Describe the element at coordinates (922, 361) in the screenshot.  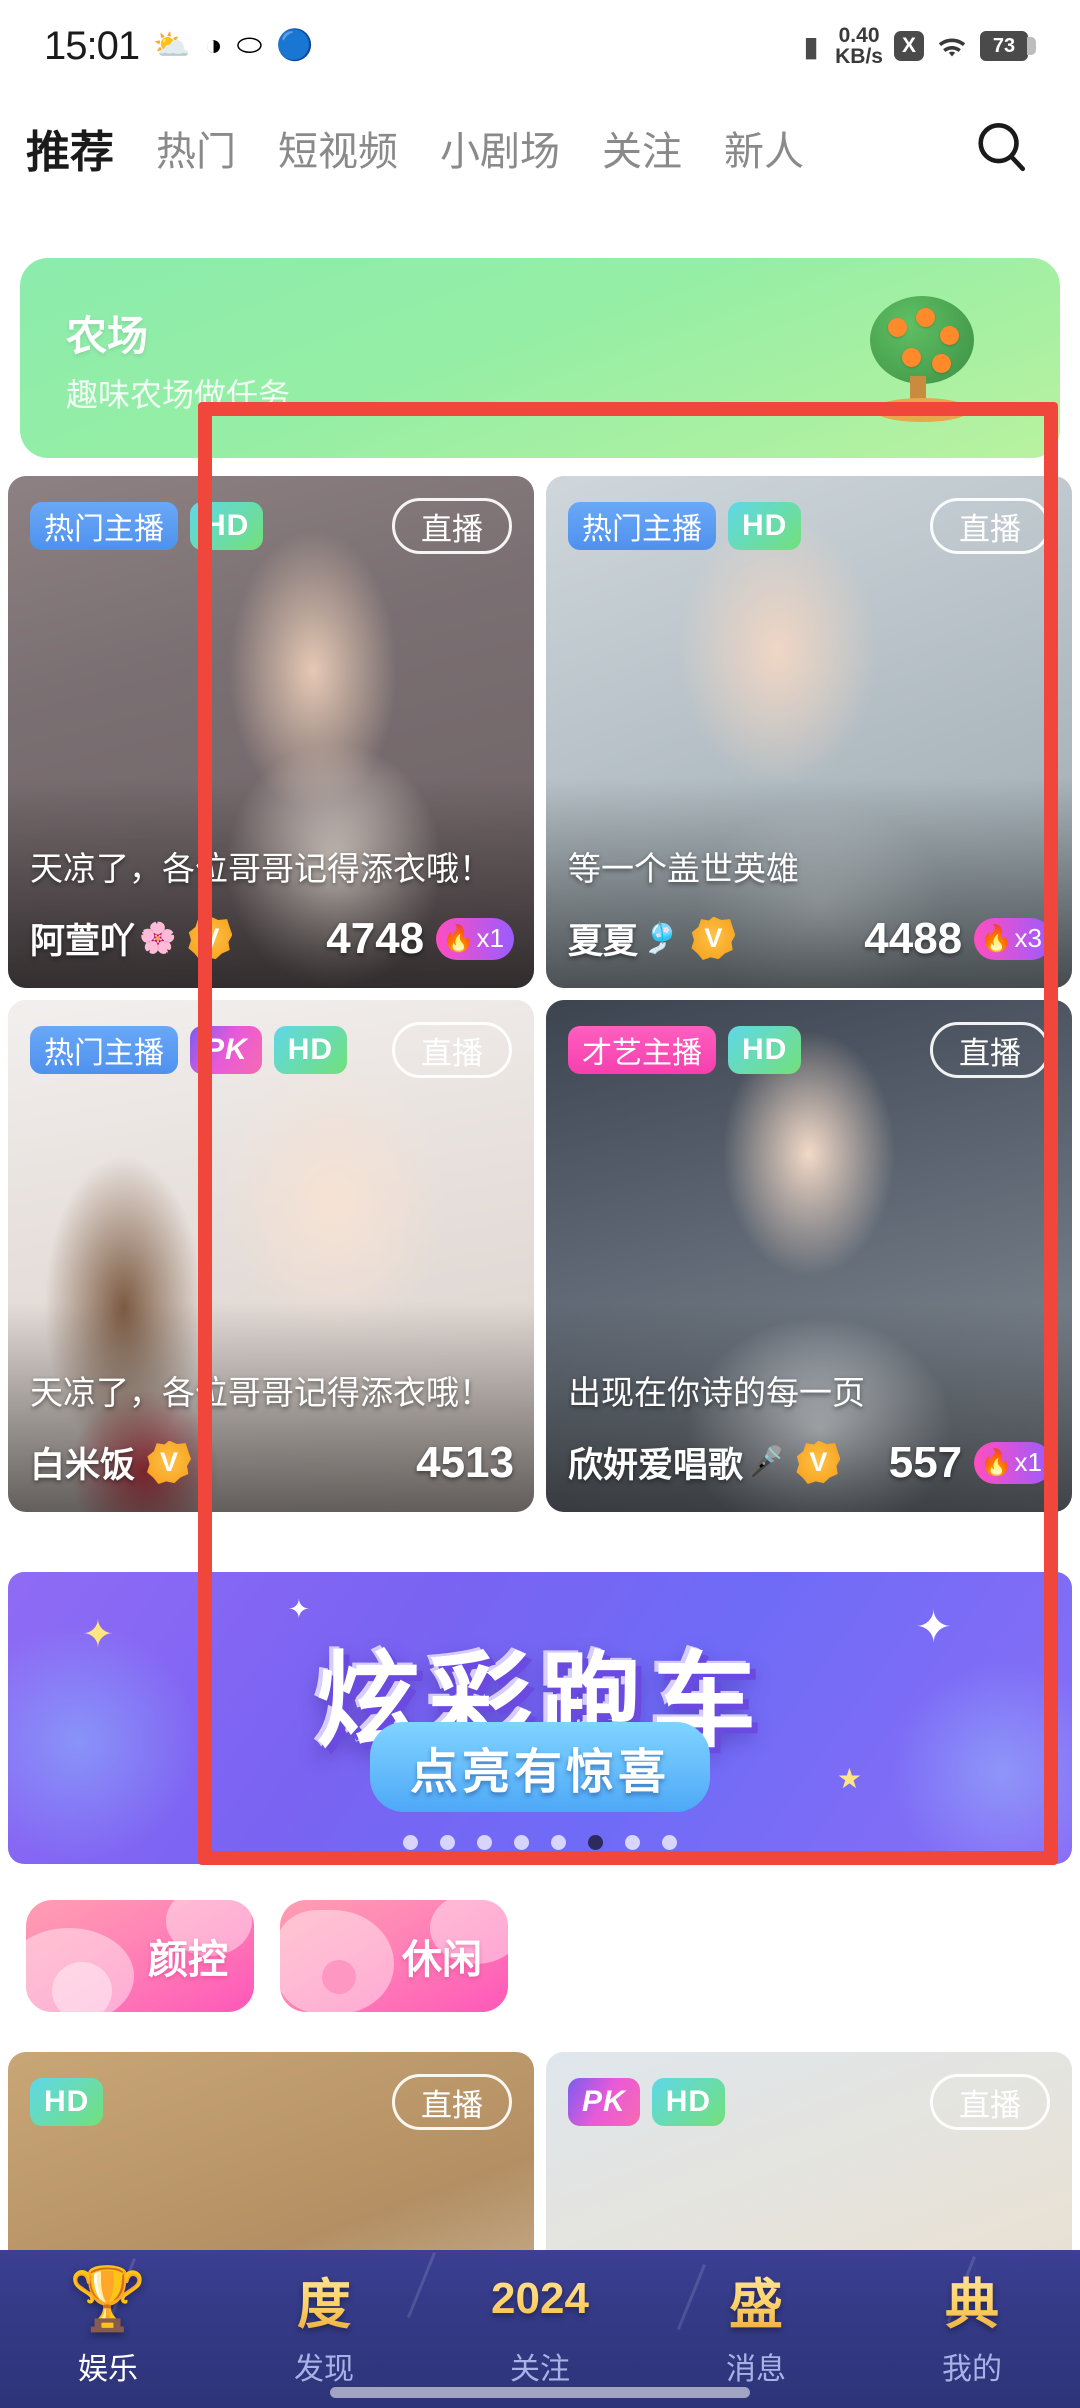
I see `fruit-tree-icon` at that location.